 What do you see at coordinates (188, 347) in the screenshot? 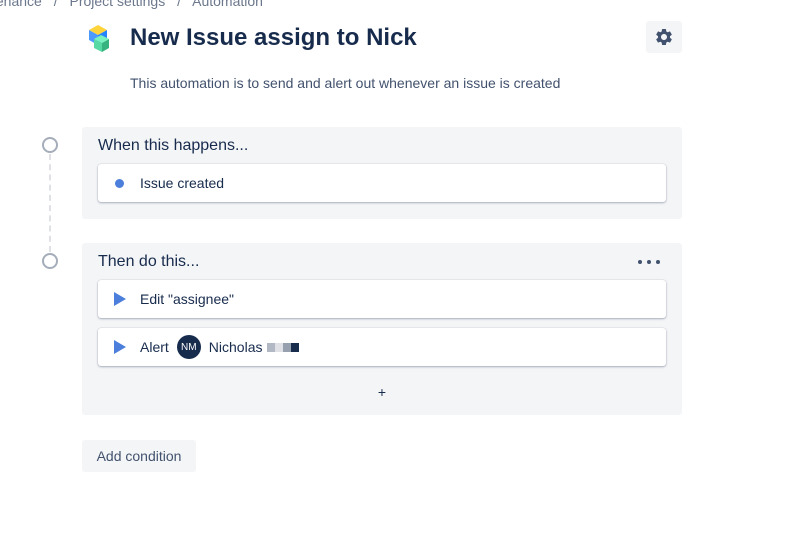
I see `avatar: NM` at bounding box center [188, 347].